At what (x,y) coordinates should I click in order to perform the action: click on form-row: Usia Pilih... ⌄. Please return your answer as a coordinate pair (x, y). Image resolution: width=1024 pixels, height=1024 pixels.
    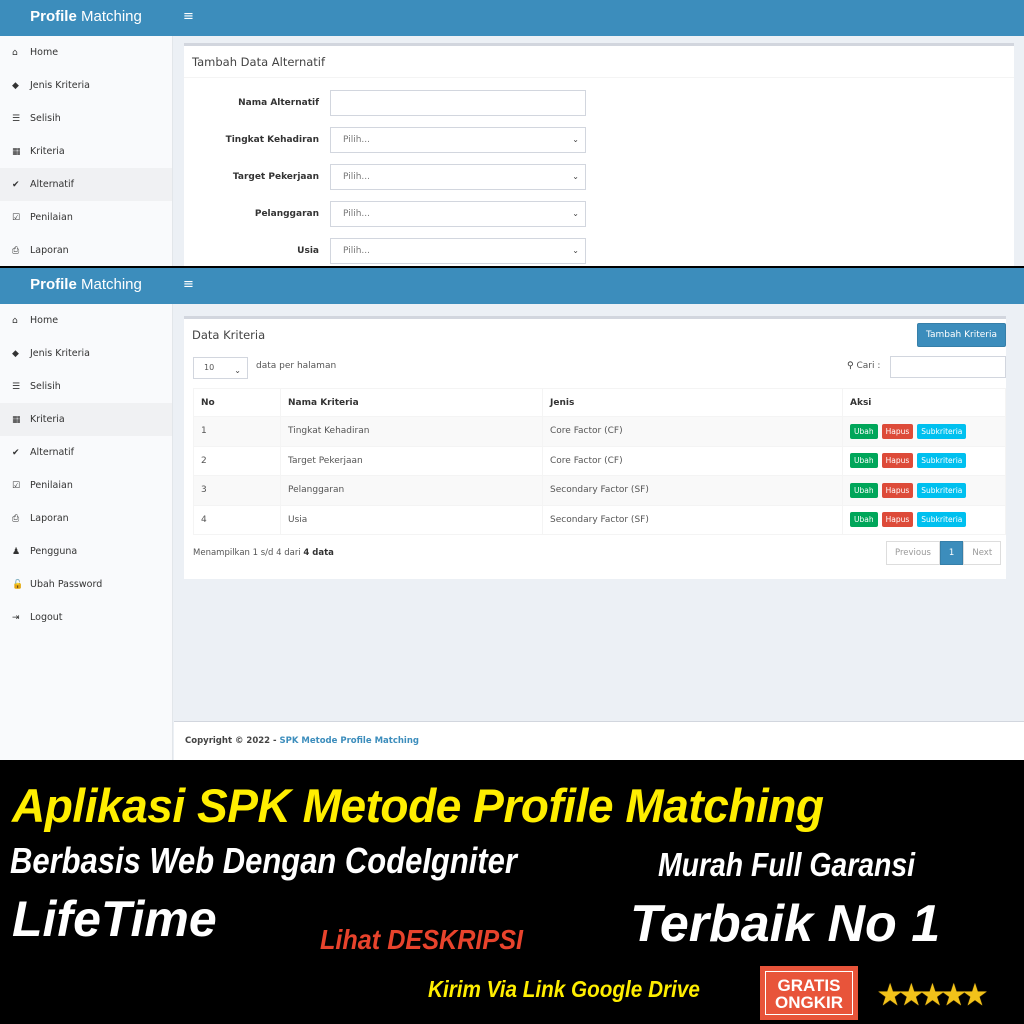
    Looking at the image, I should click on (394, 251).